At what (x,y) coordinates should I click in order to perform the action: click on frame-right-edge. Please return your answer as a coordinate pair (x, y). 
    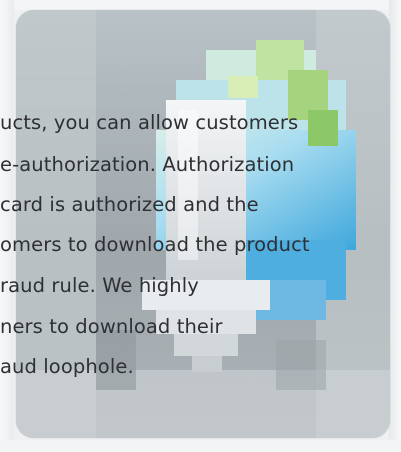
    Looking at the image, I should click on (395, 226).